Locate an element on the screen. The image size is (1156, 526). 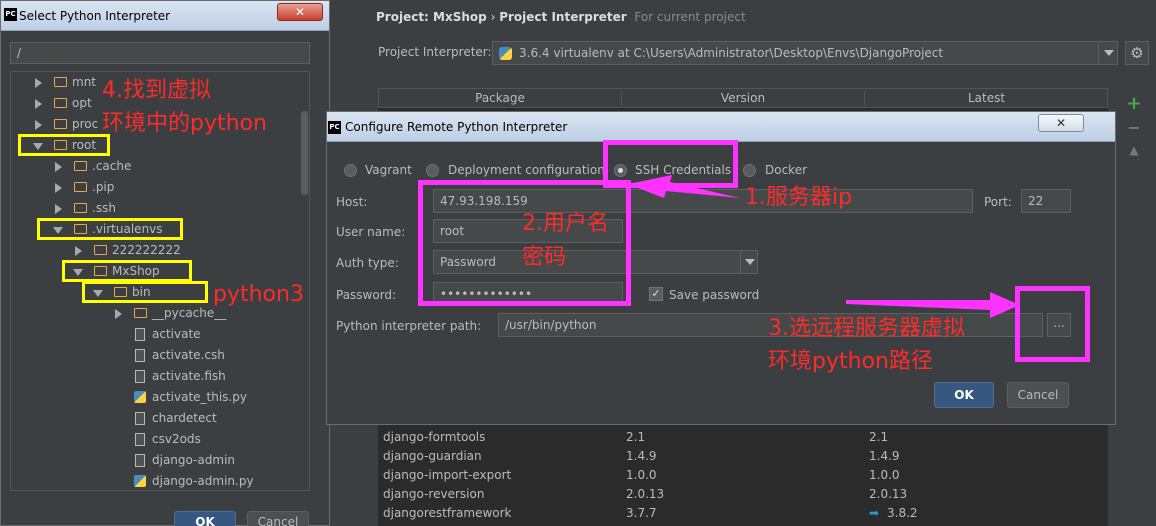
note-step4-line1: 4.找到虚拟 is located at coordinates (156, 90).